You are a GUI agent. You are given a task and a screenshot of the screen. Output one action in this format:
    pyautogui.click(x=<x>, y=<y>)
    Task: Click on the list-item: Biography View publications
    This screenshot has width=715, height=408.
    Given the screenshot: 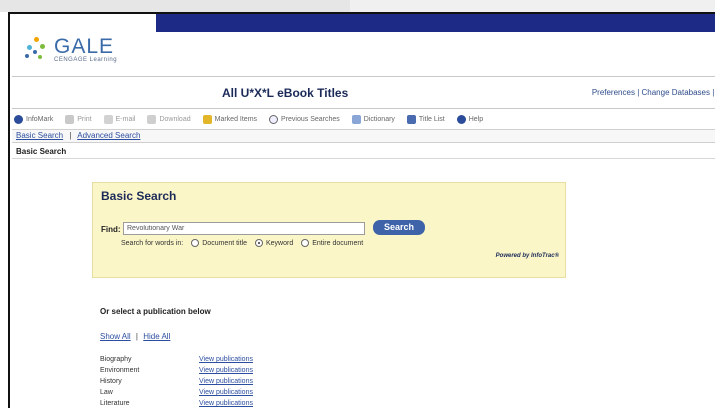 What is the action you would take?
    pyautogui.click(x=200, y=359)
    